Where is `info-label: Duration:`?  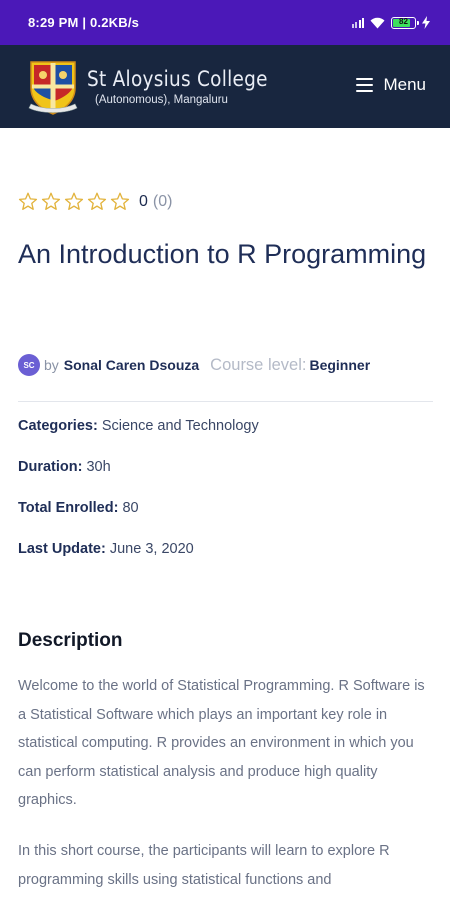
info-label: Duration: is located at coordinates (50, 467).